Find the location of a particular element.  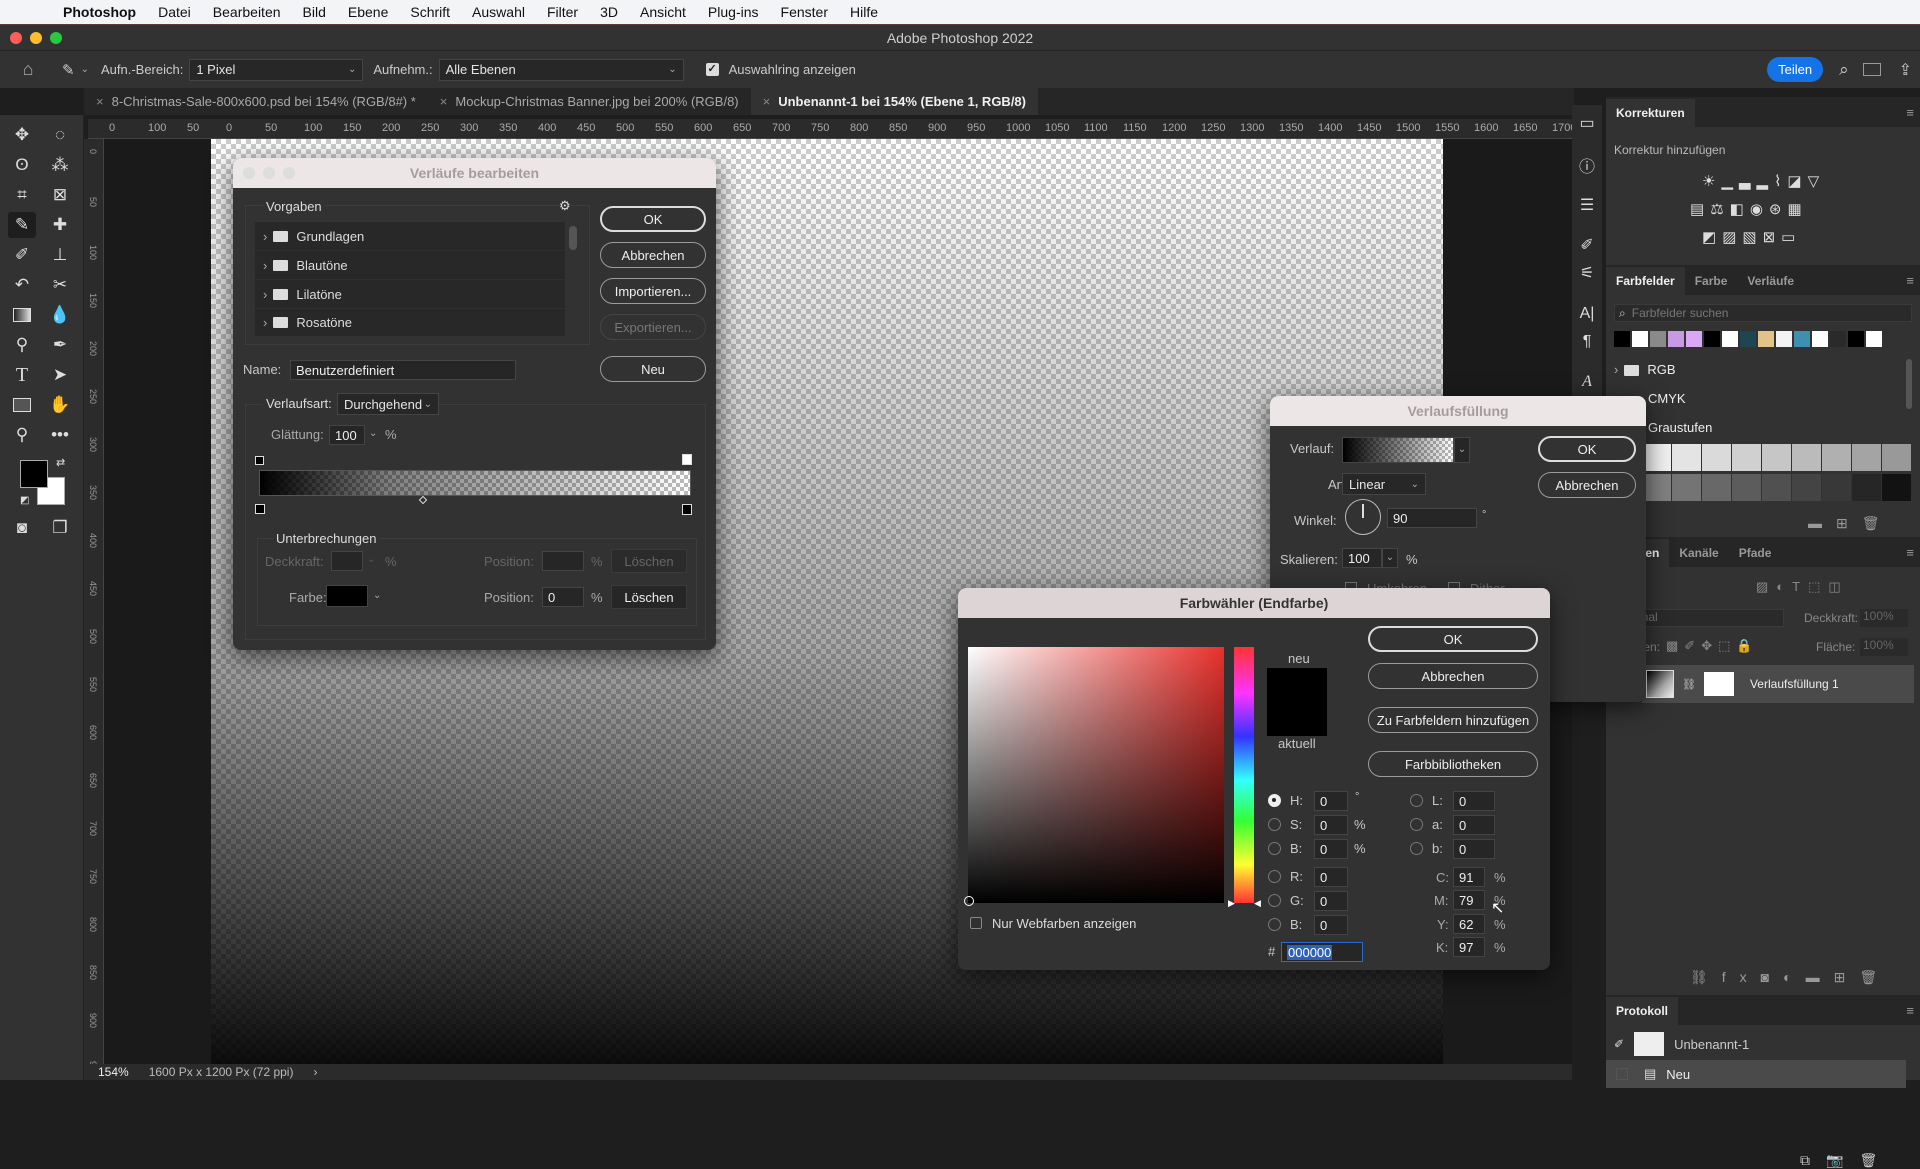

link-icon: ⛓ is located at coordinates (1689, 684).